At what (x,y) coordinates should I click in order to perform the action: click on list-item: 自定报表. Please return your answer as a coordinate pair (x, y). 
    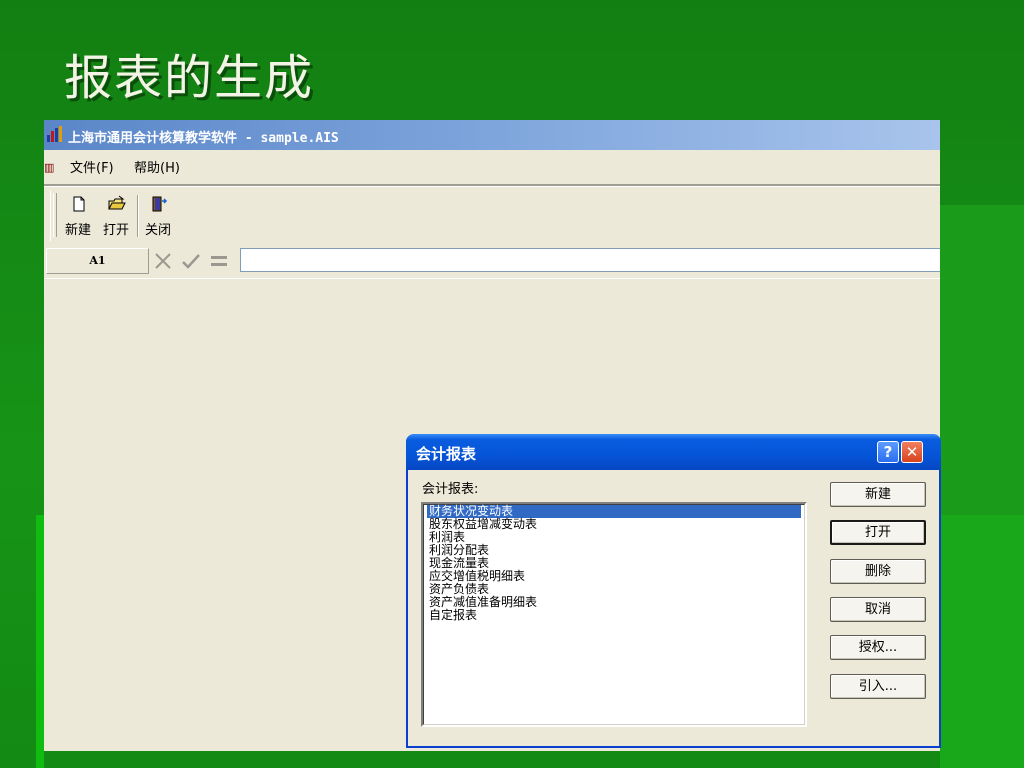
    Looking at the image, I should click on (452, 615).